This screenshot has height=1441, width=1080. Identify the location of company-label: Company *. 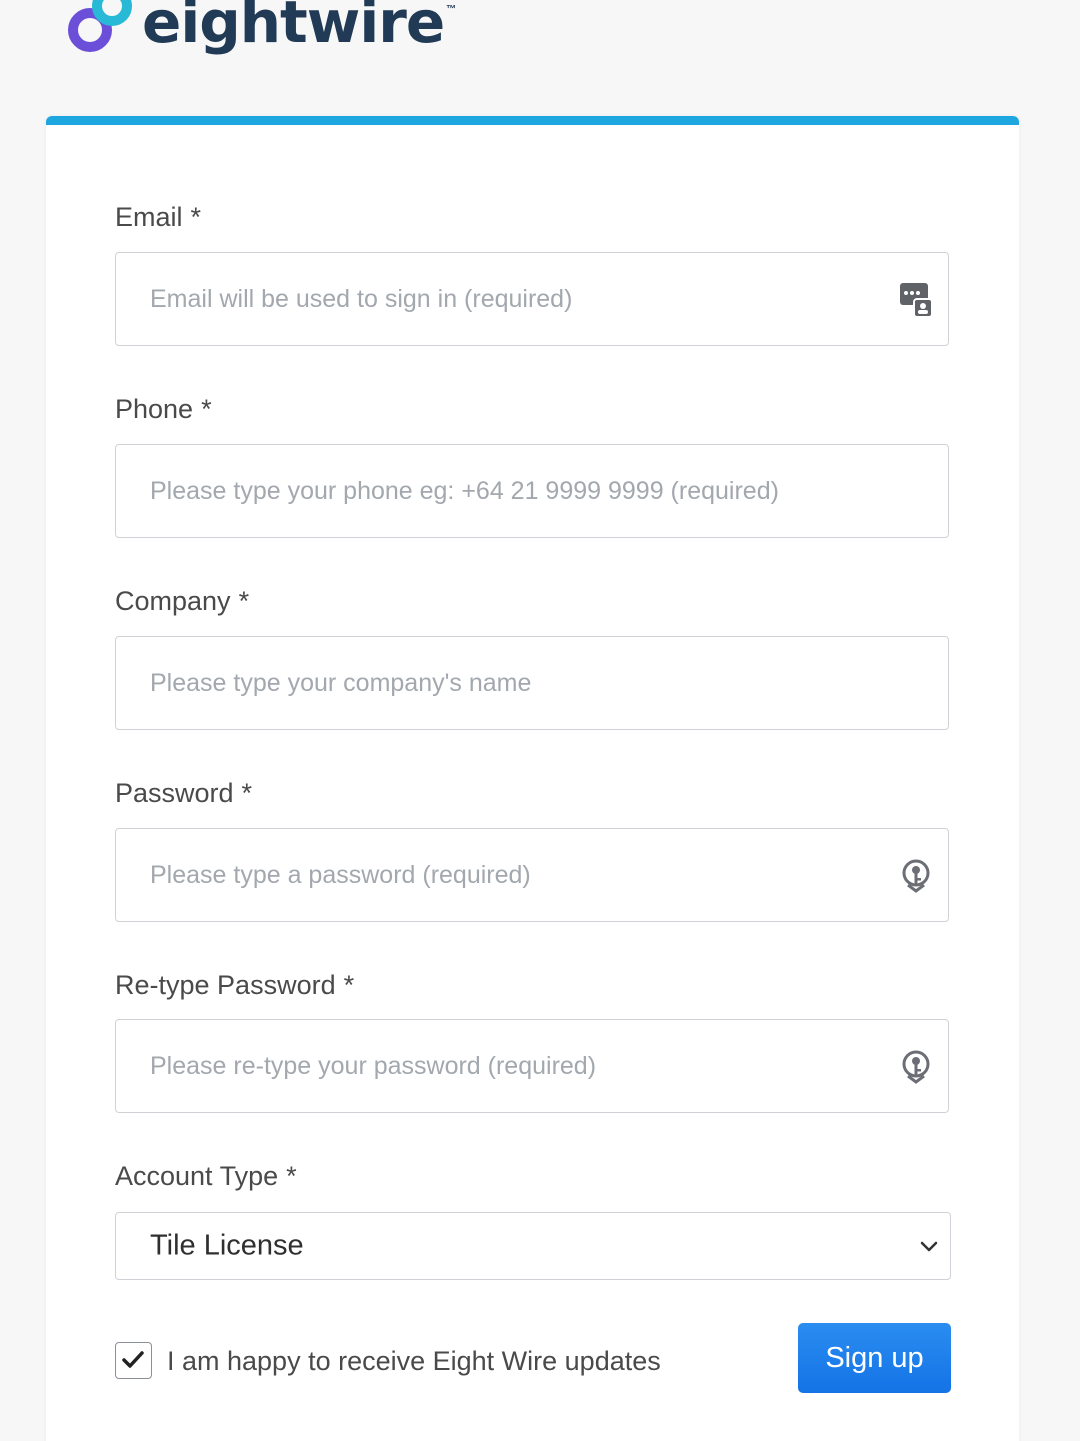
(182, 601).